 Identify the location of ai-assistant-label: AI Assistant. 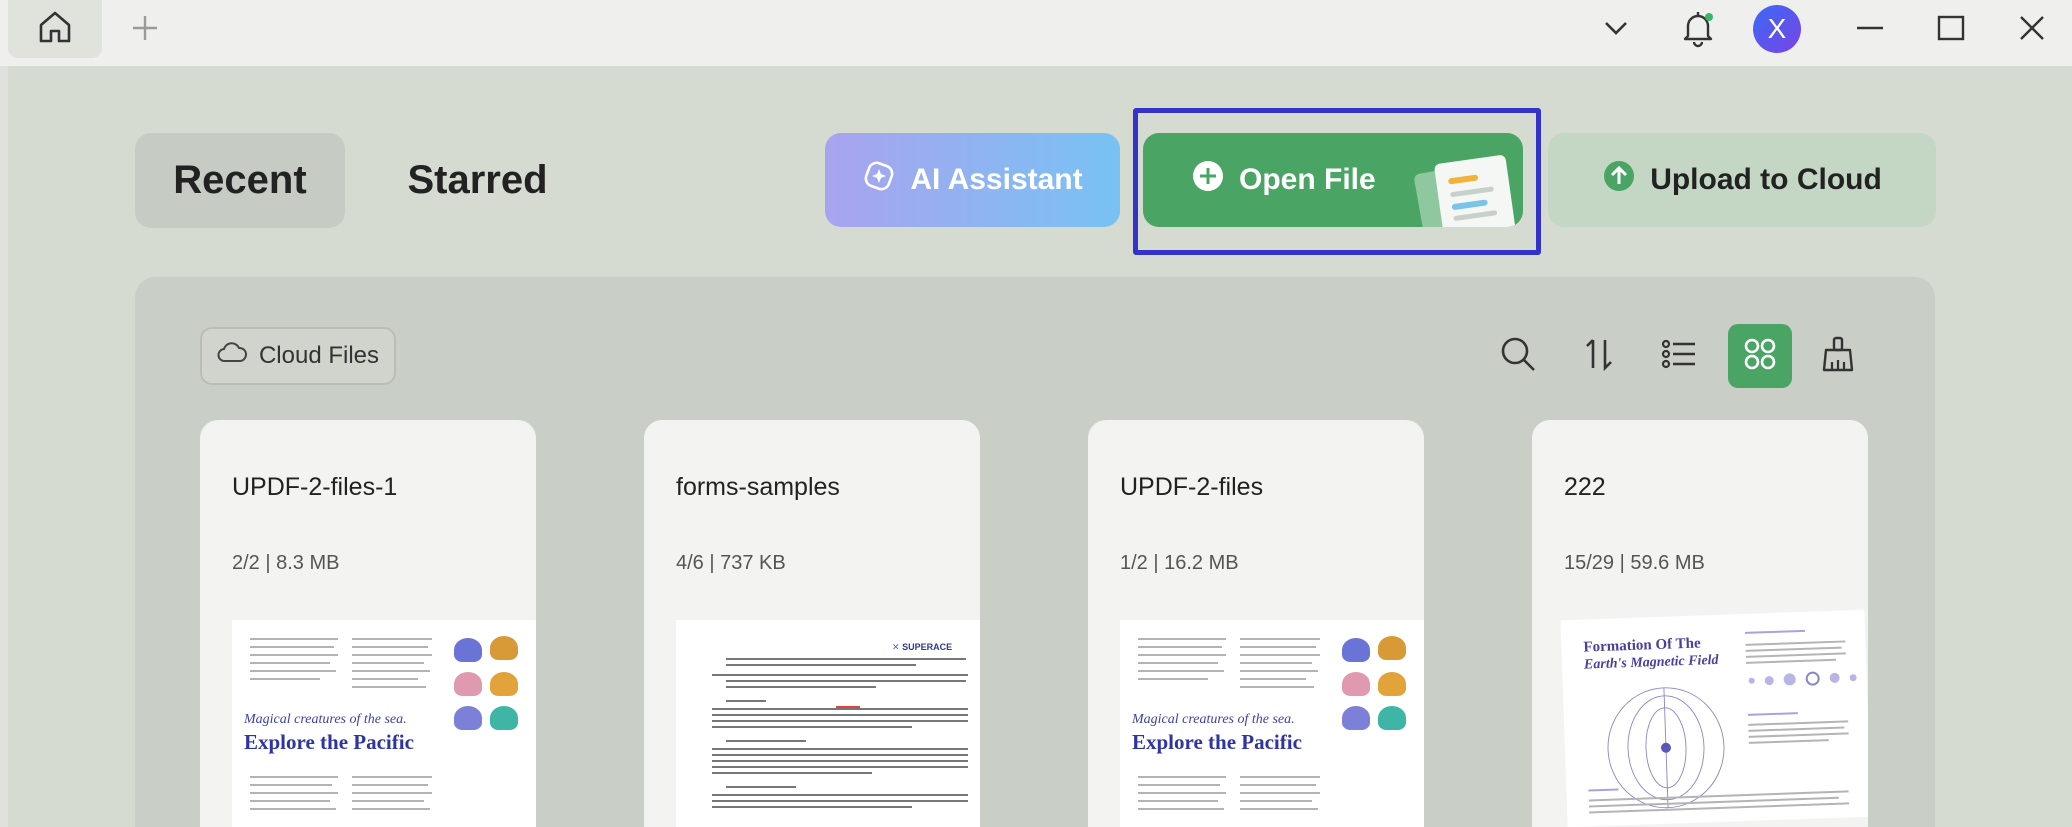
(996, 179).